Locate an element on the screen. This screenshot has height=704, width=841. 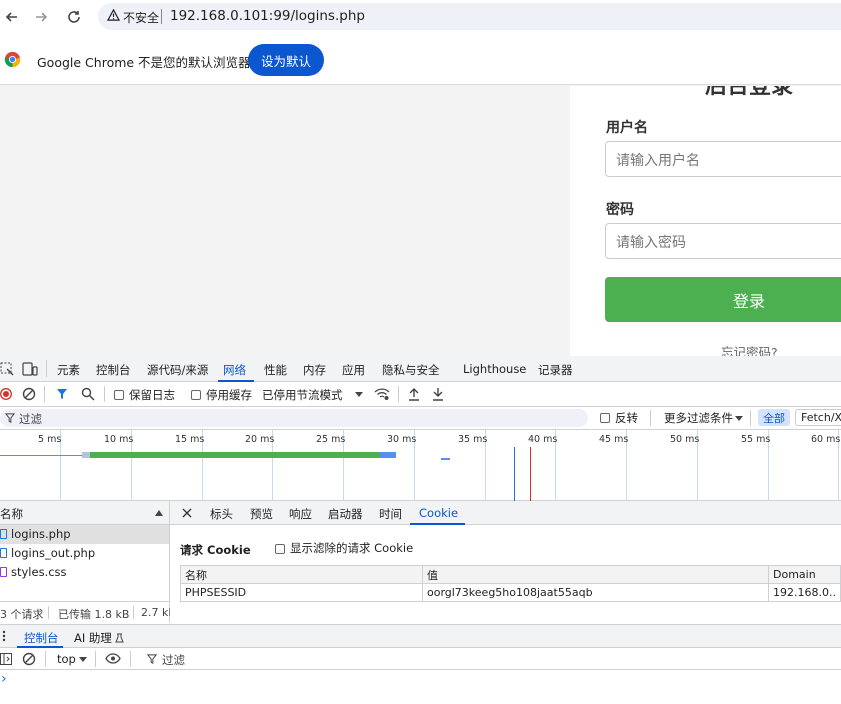
detail-tab-response: 响应 is located at coordinates (300, 514).